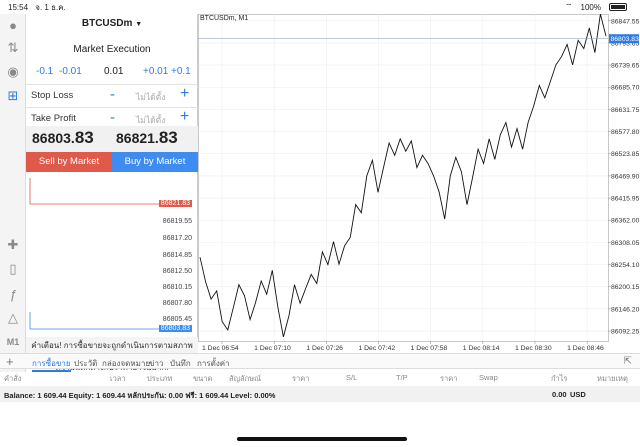 This screenshot has width=640, height=447. Describe the element at coordinates (625, 265) in the screenshot. I see `y-tick-label: 86254.10` at that location.